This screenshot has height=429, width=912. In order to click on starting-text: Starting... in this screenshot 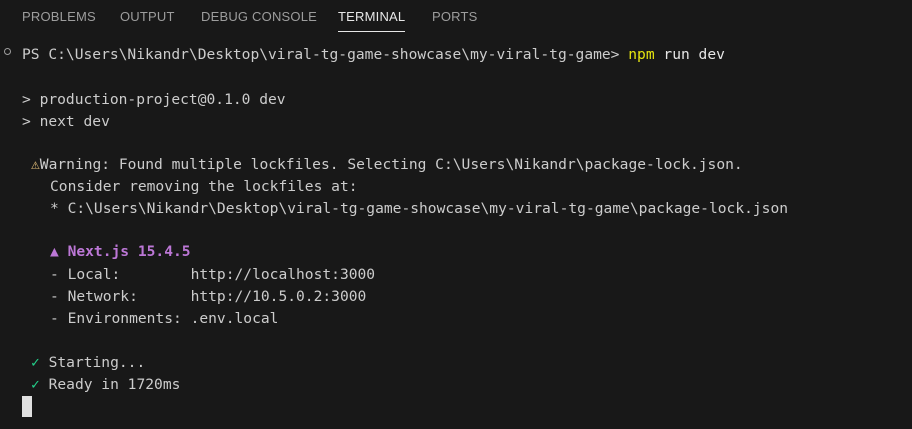, I will do `click(97, 362)`.